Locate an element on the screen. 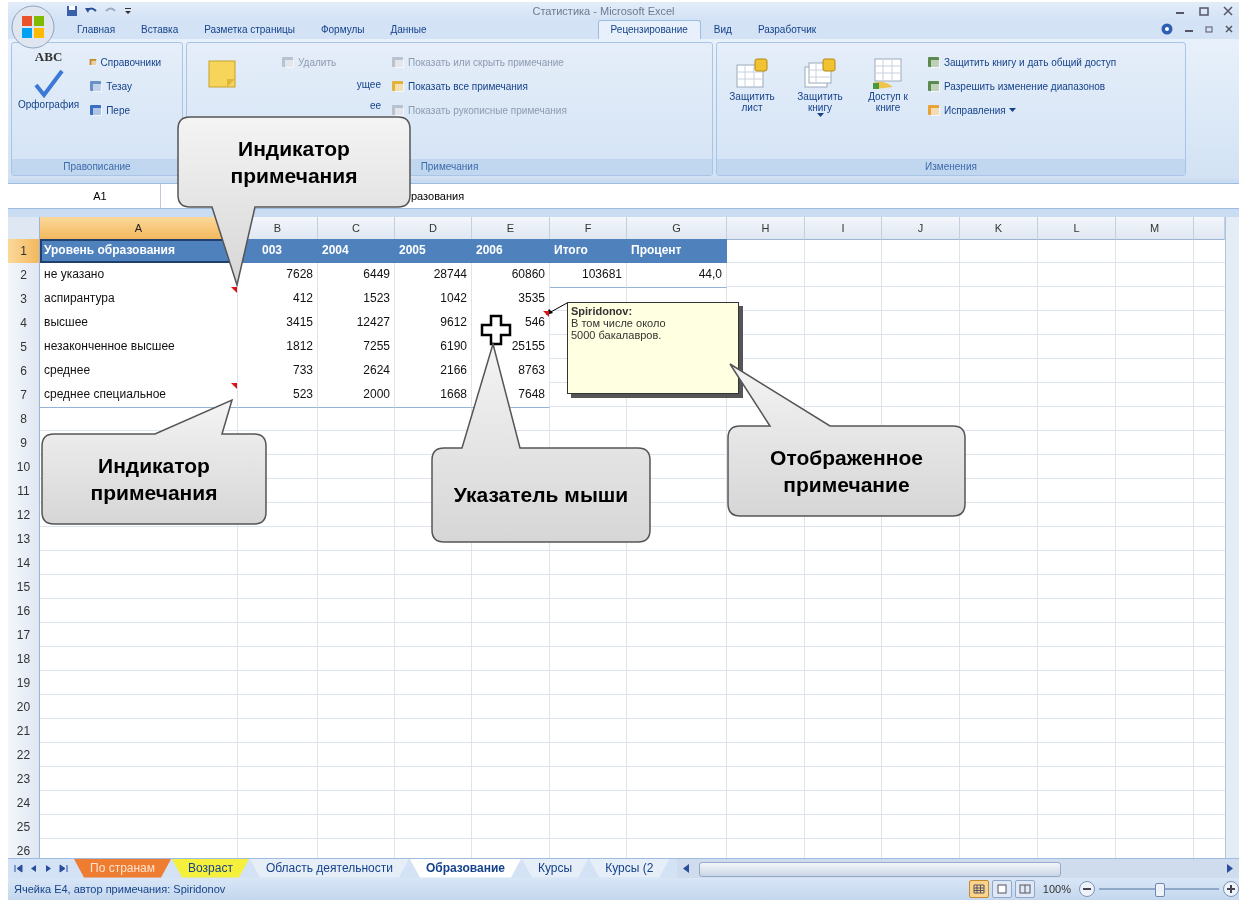 Image resolution: width=1239 pixels, height=900 pixels. sheet-tab: Курсы is located at coordinates (555, 868).